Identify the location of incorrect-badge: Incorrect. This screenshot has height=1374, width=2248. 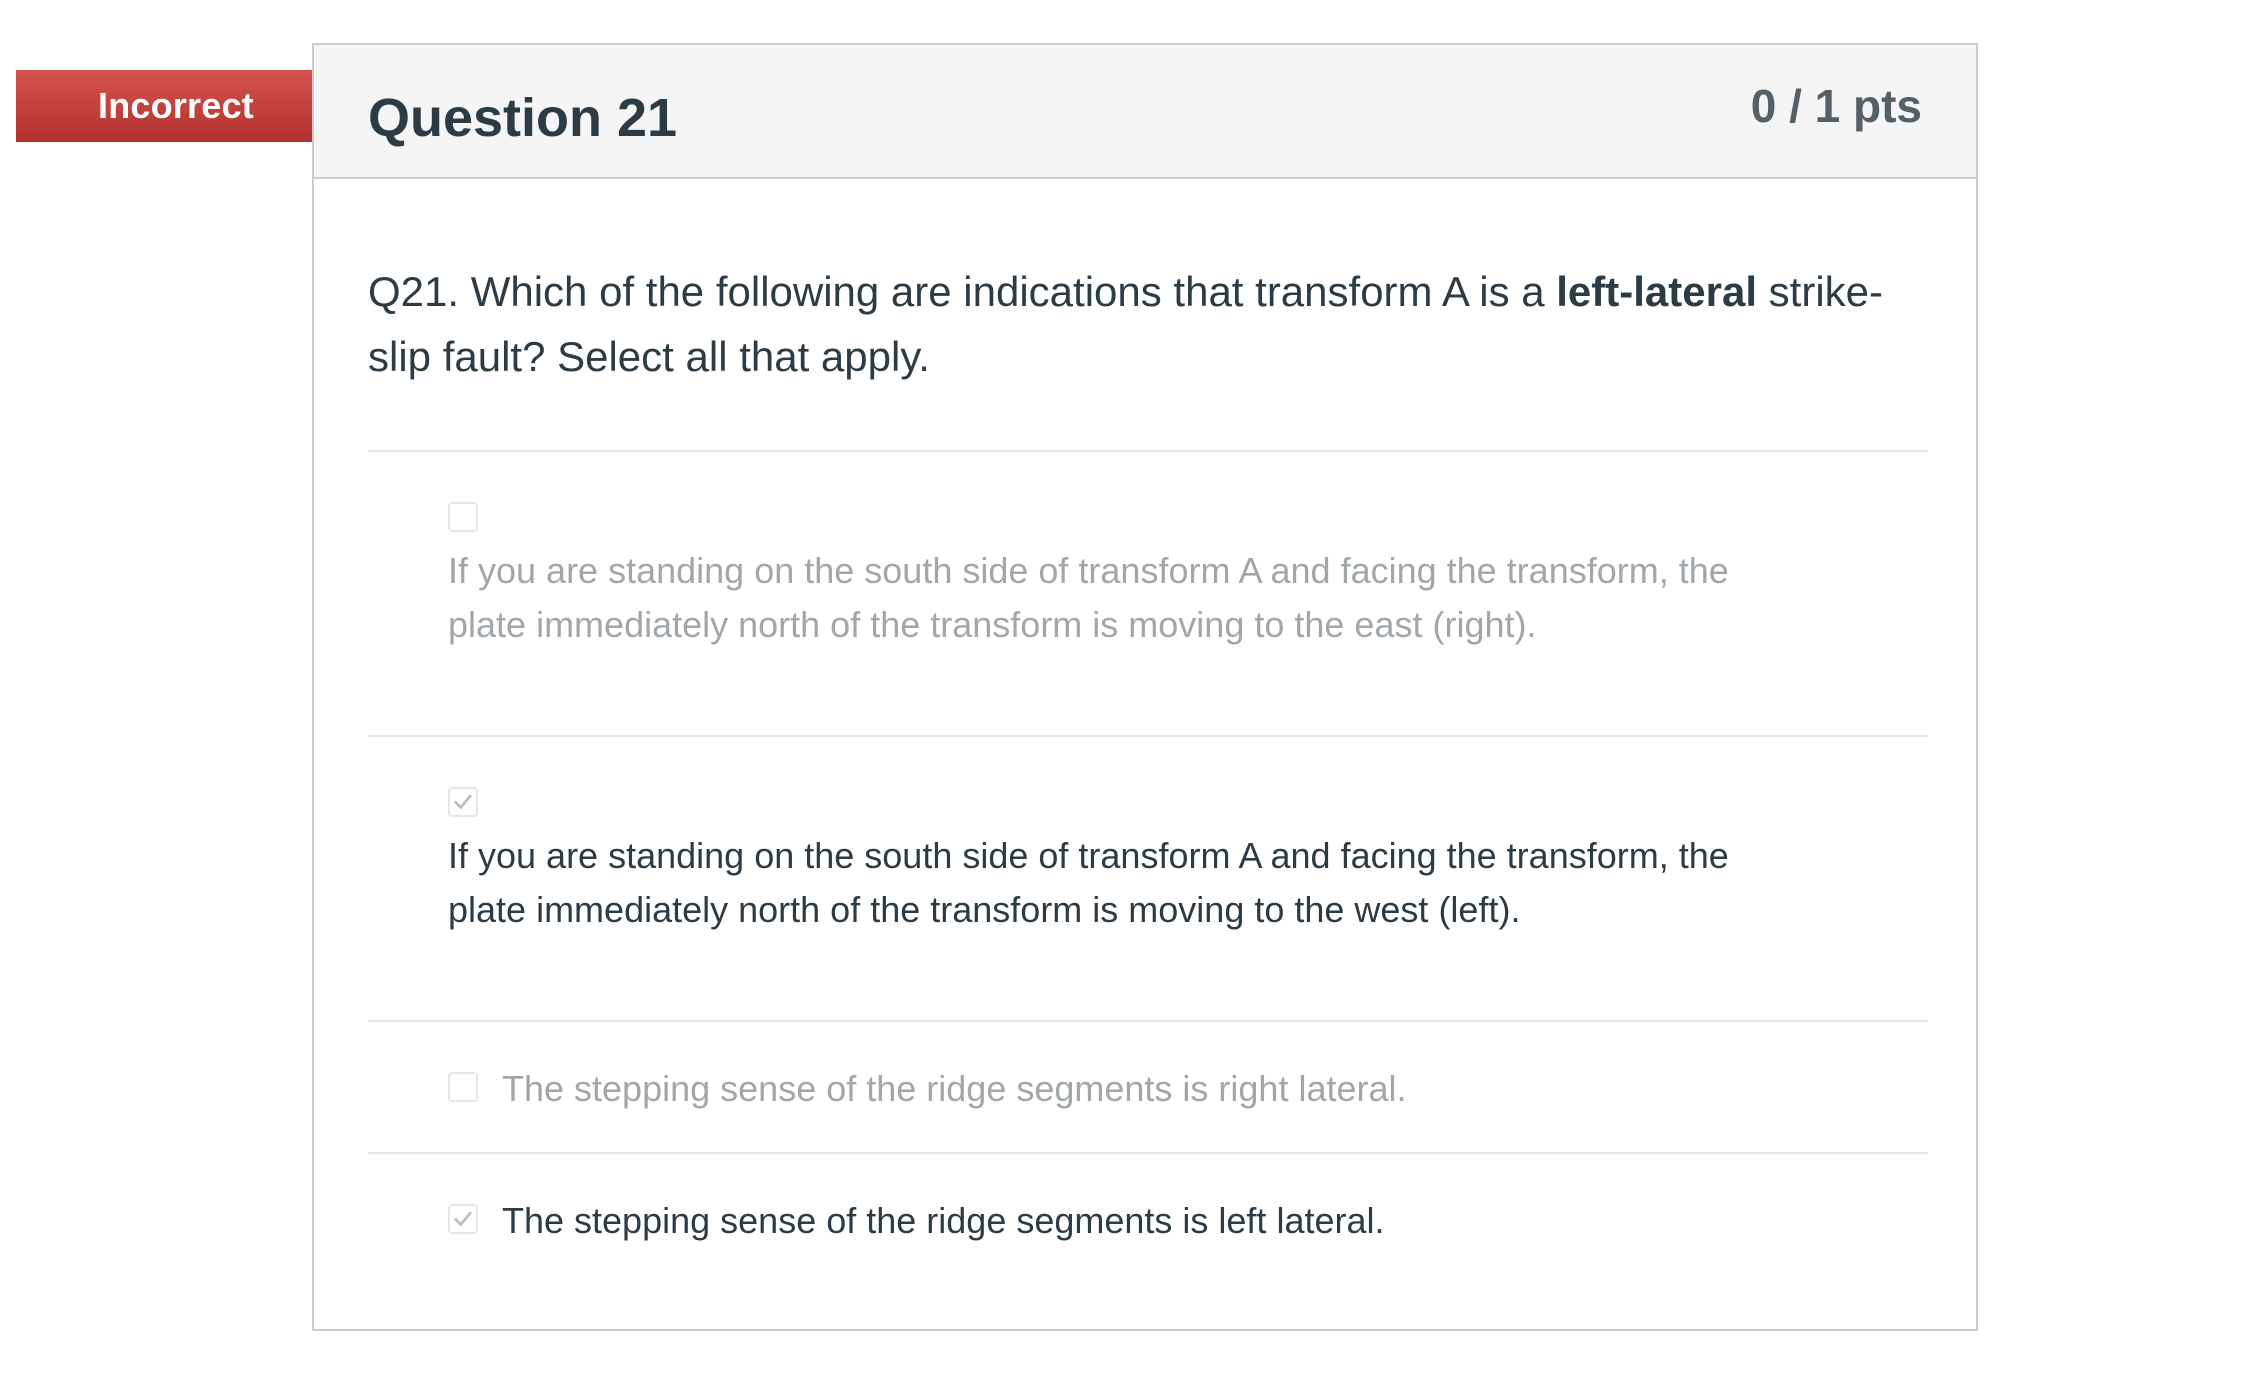
(185, 106).